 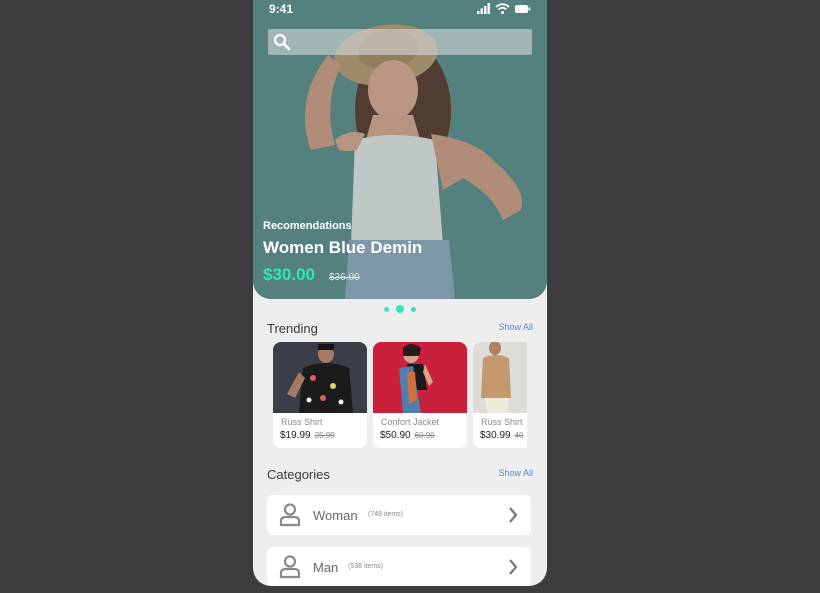 What do you see at coordinates (424, 435) in the screenshot?
I see `product-old-price: 60.90` at bounding box center [424, 435].